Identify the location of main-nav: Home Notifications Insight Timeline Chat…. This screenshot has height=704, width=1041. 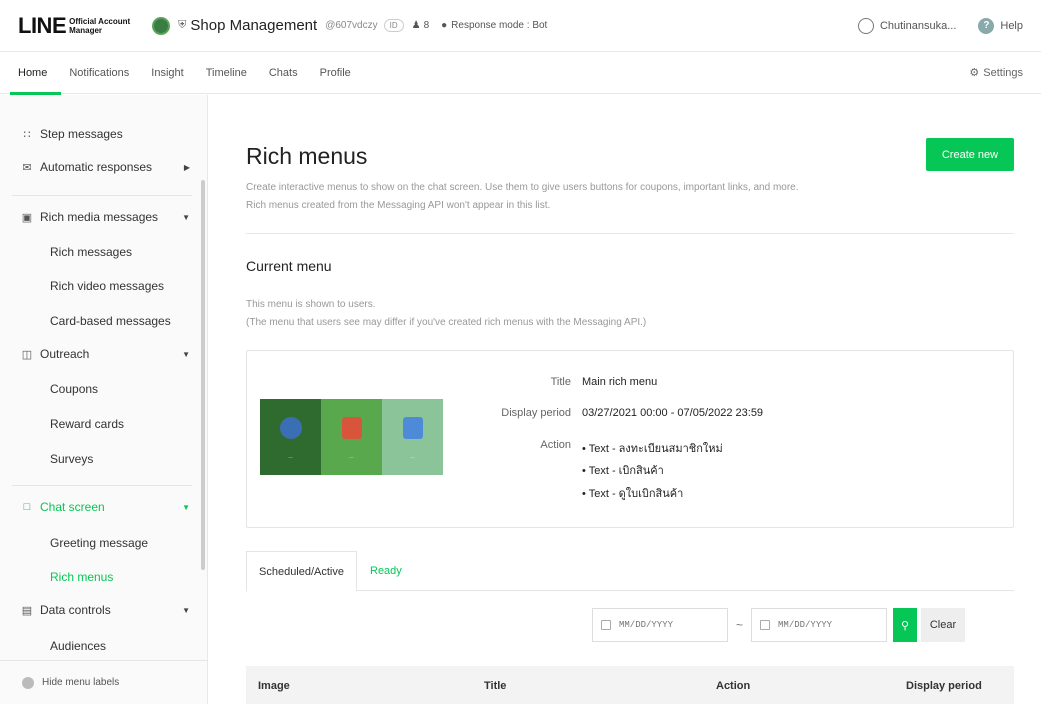
(520, 73).